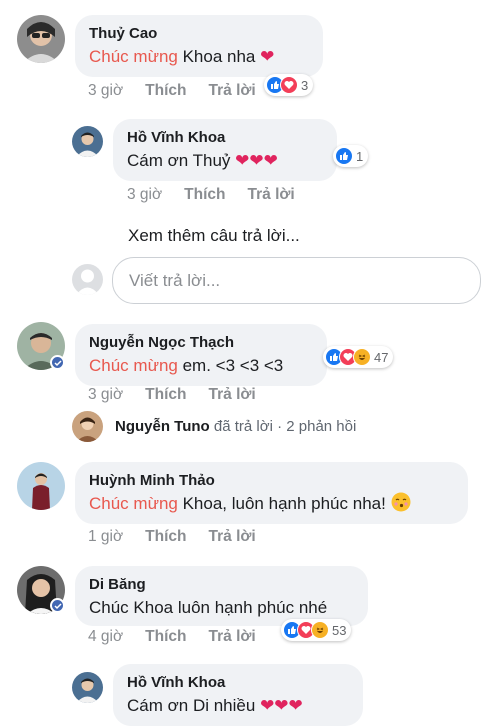 This screenshot has width=497, height=726. I want to click on reply-count: 2 phản hồi, so click(321, 426).